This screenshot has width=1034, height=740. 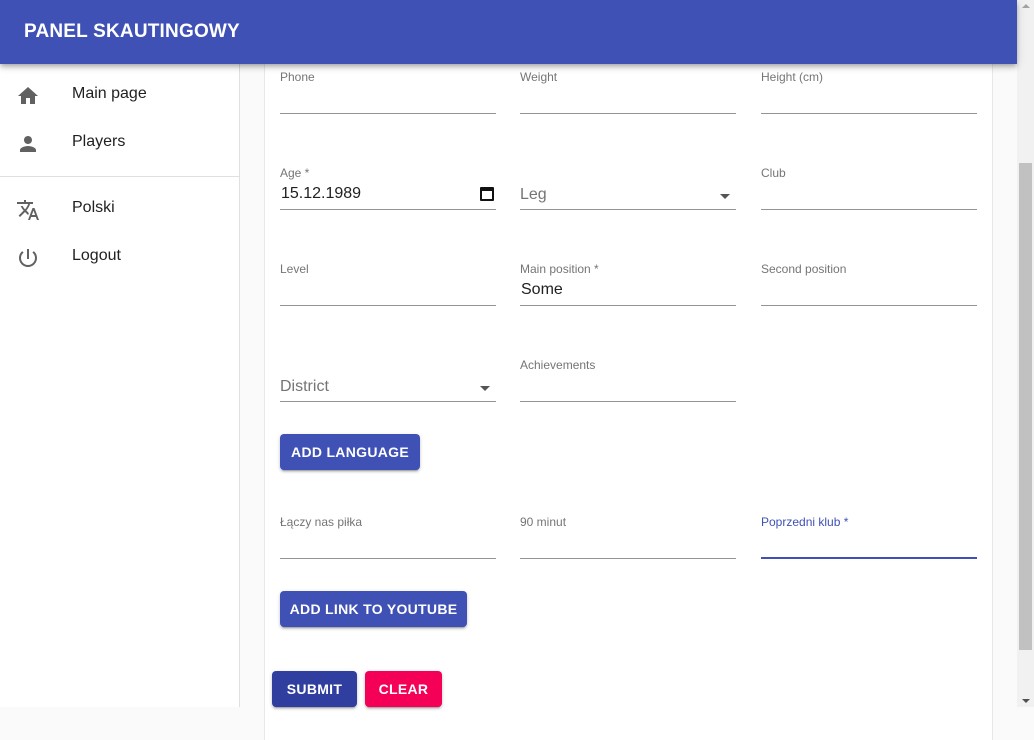 What do you see at coordinates (1026, 6) in the screenshot?
I see `scroll-up-arrow-icon` at bounding box center [1026, 6].